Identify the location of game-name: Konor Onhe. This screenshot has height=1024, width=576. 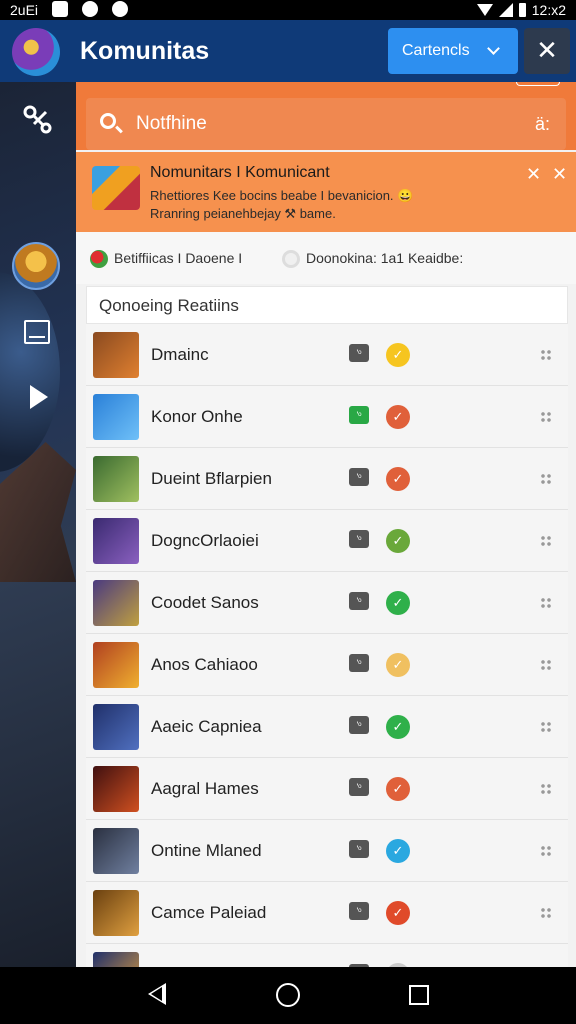
(197, 416).